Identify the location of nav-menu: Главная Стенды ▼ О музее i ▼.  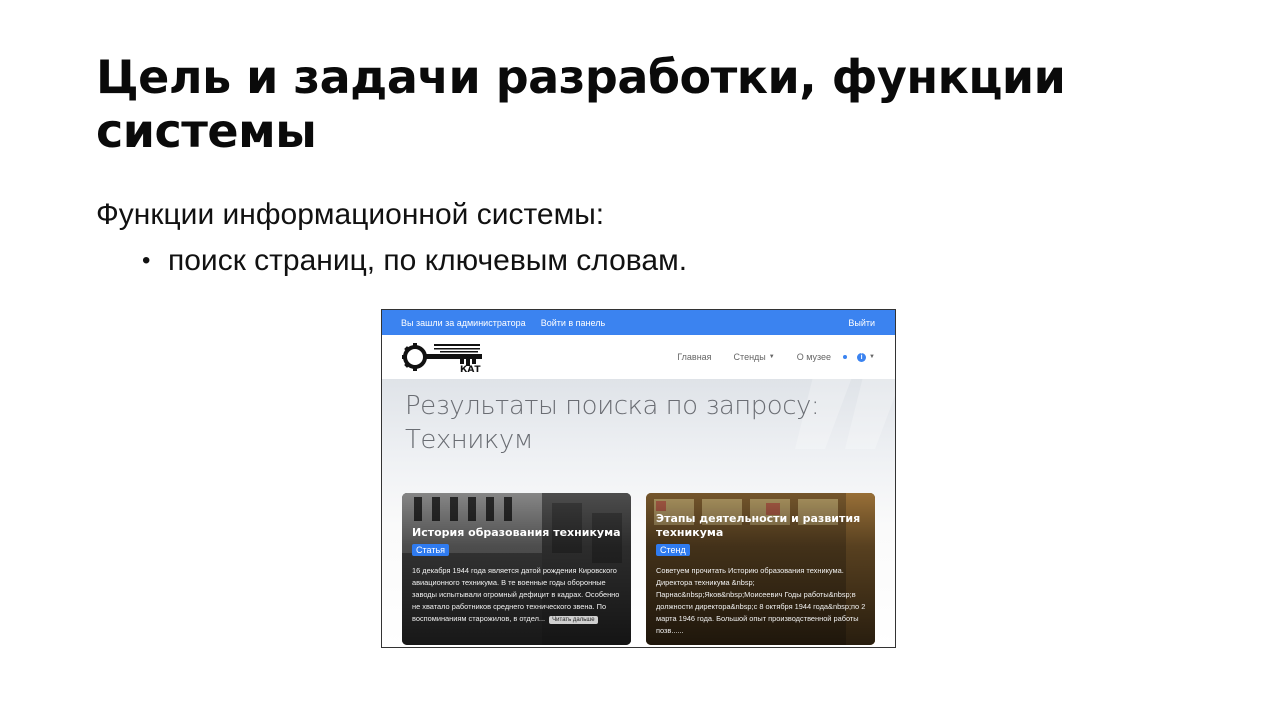
(765, 357).